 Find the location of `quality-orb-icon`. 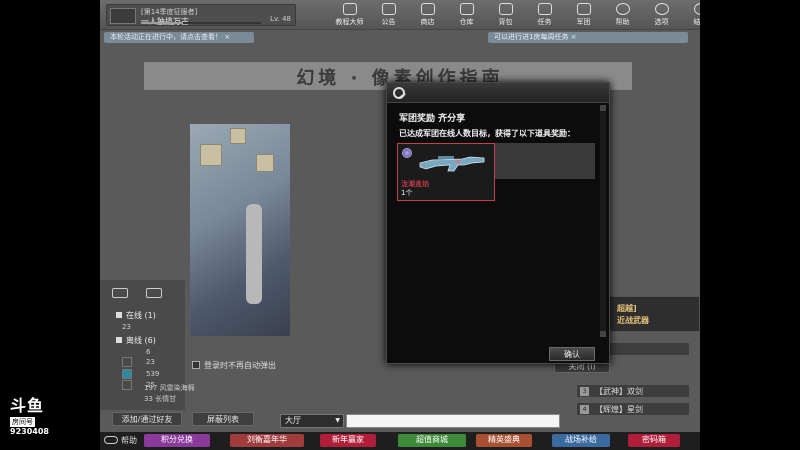

quality-orb-icon is located at coordinates (407, 153).